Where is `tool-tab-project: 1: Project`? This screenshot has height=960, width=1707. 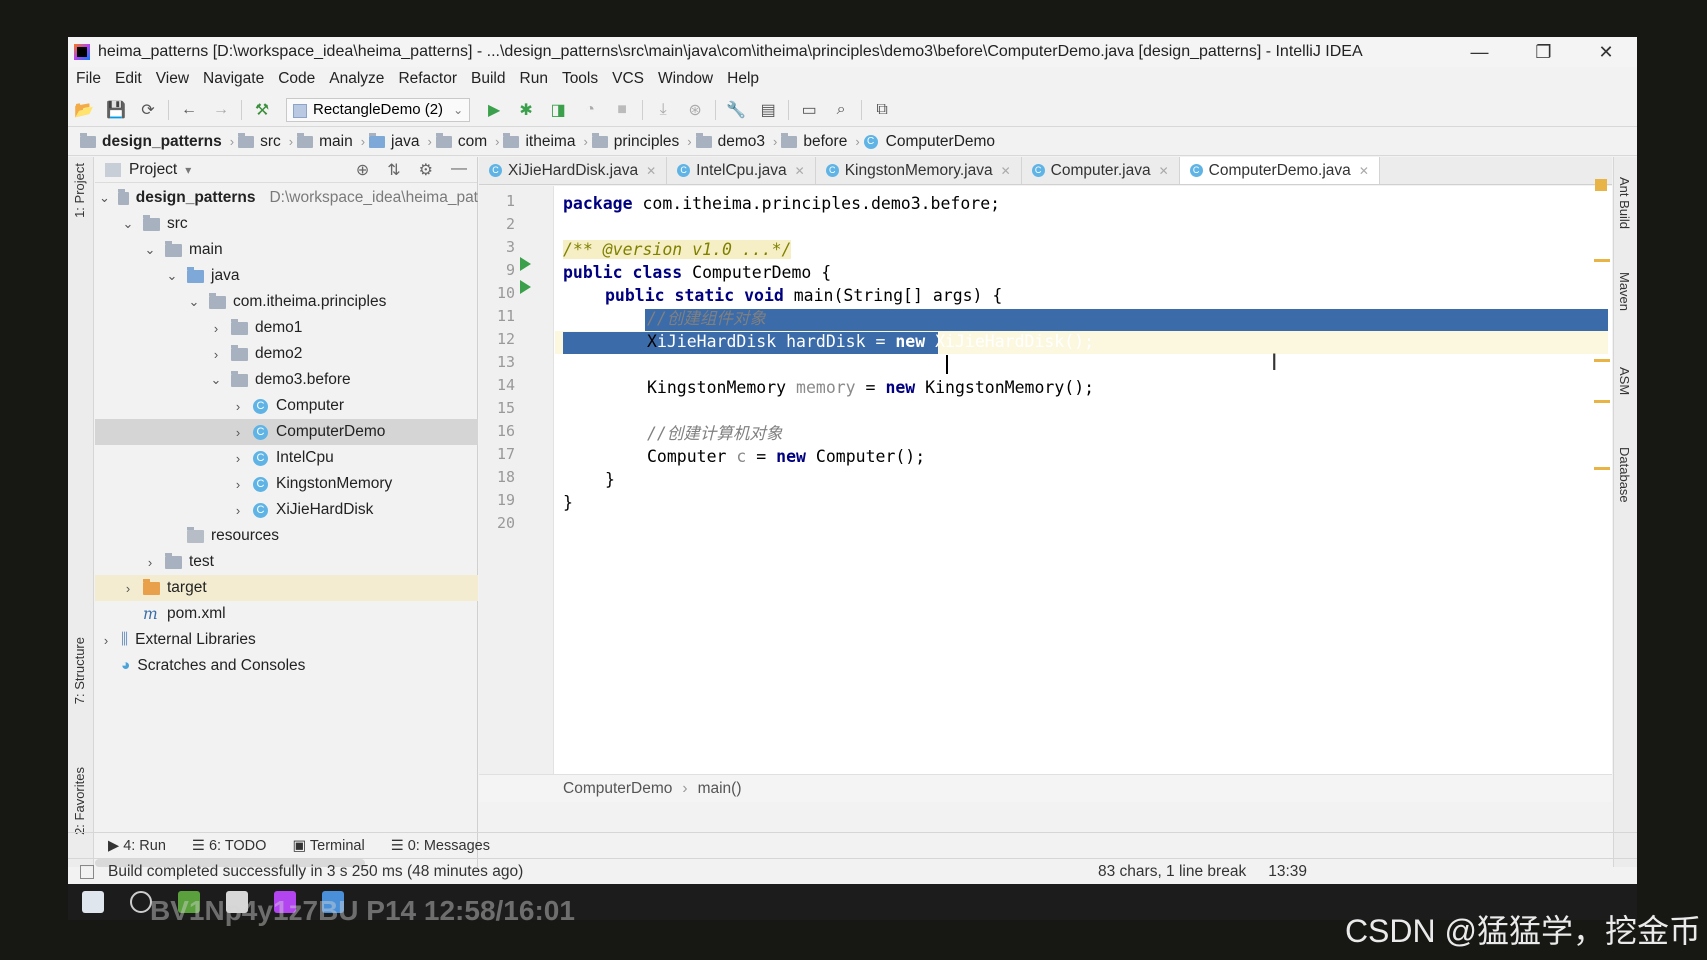
tool-tab-project: 1: Project is located at coordinates (79, 190).